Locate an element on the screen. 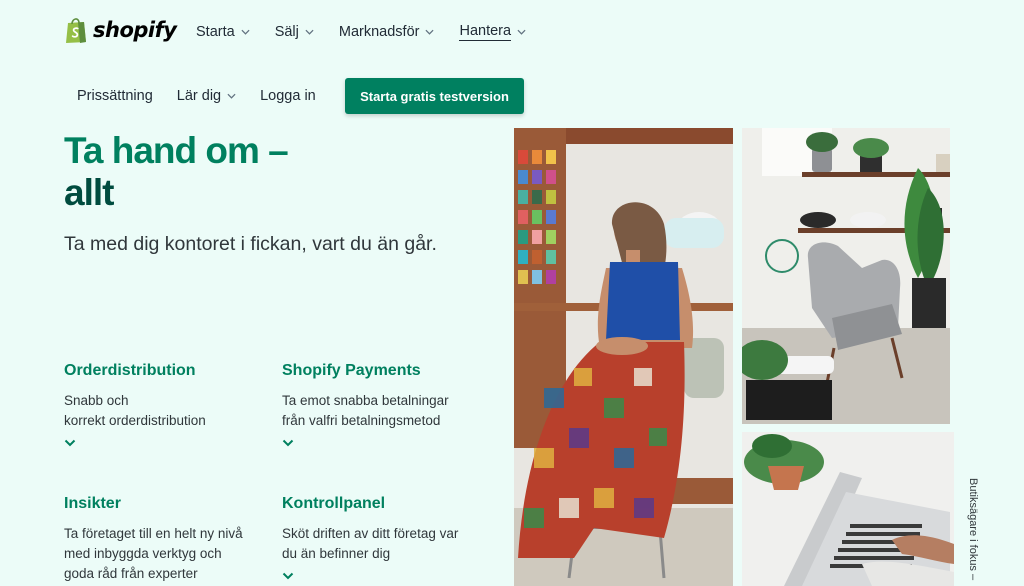 The image size is (1024, 586). shopify-logo: shopify is located at coordinates (120, 30).